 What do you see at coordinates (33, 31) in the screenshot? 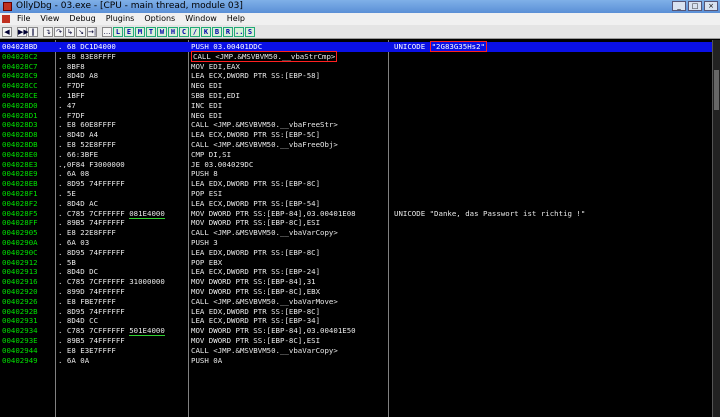
I see `toolbar-pause-button: ‖` at bounding box center [33, 31].